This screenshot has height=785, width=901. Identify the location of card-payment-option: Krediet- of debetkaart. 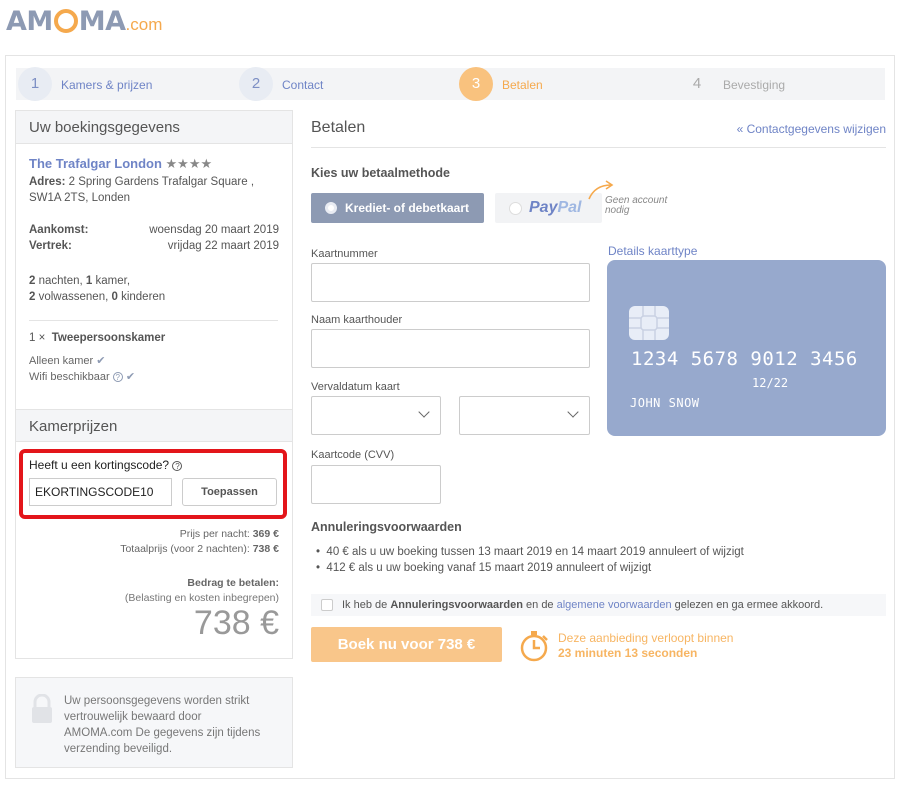
(397, 208).